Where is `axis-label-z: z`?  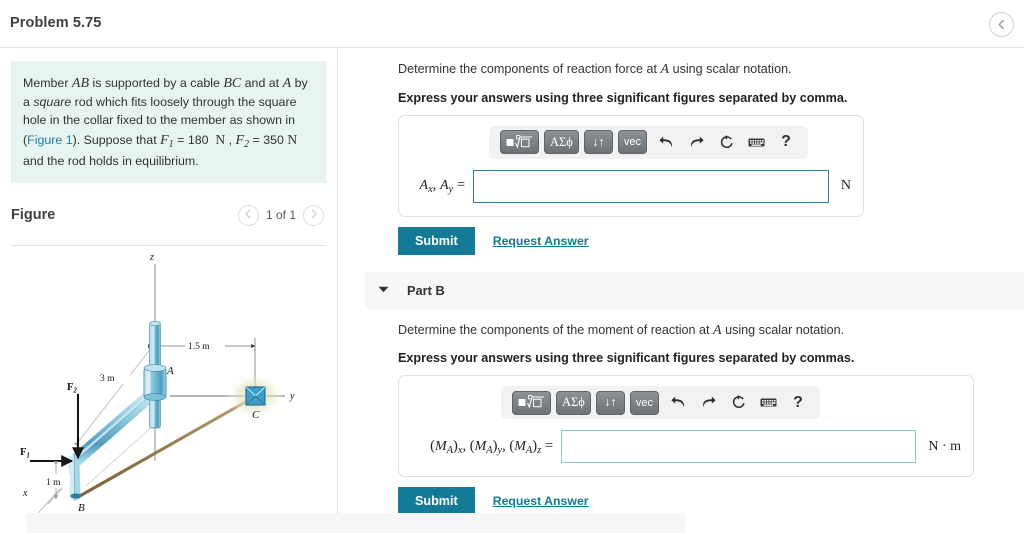
axis-label-z: z is located at coordinates (151, 257).